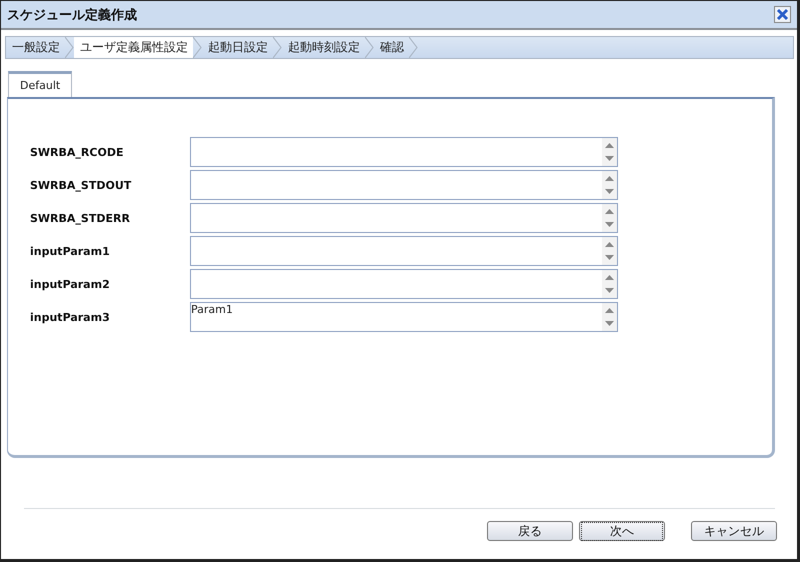 This screenshot has width=800, height=562. Describe the element at coordinates (734, 531) in the screenshot. I see `cancel-button: キャンセル` at that location.